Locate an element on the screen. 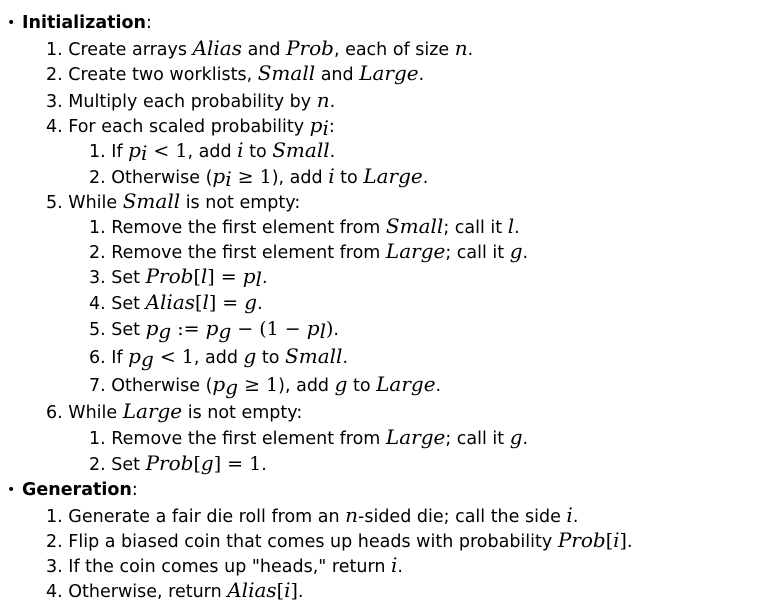 This screenshot has height=615, width=778. item-text: -sided die; call the side is located at coordinates (462, 517).